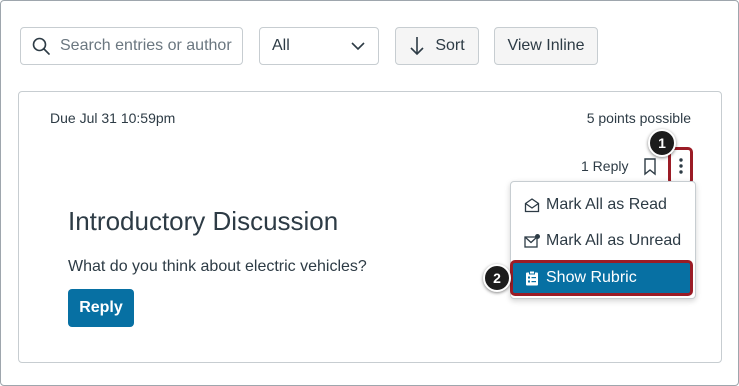 The width and height of the screenshot is (739, 386). What do you see at coordinates (319, 46) in the screenshot?
I see `filter-select: All` at bounding box center [319, 46].